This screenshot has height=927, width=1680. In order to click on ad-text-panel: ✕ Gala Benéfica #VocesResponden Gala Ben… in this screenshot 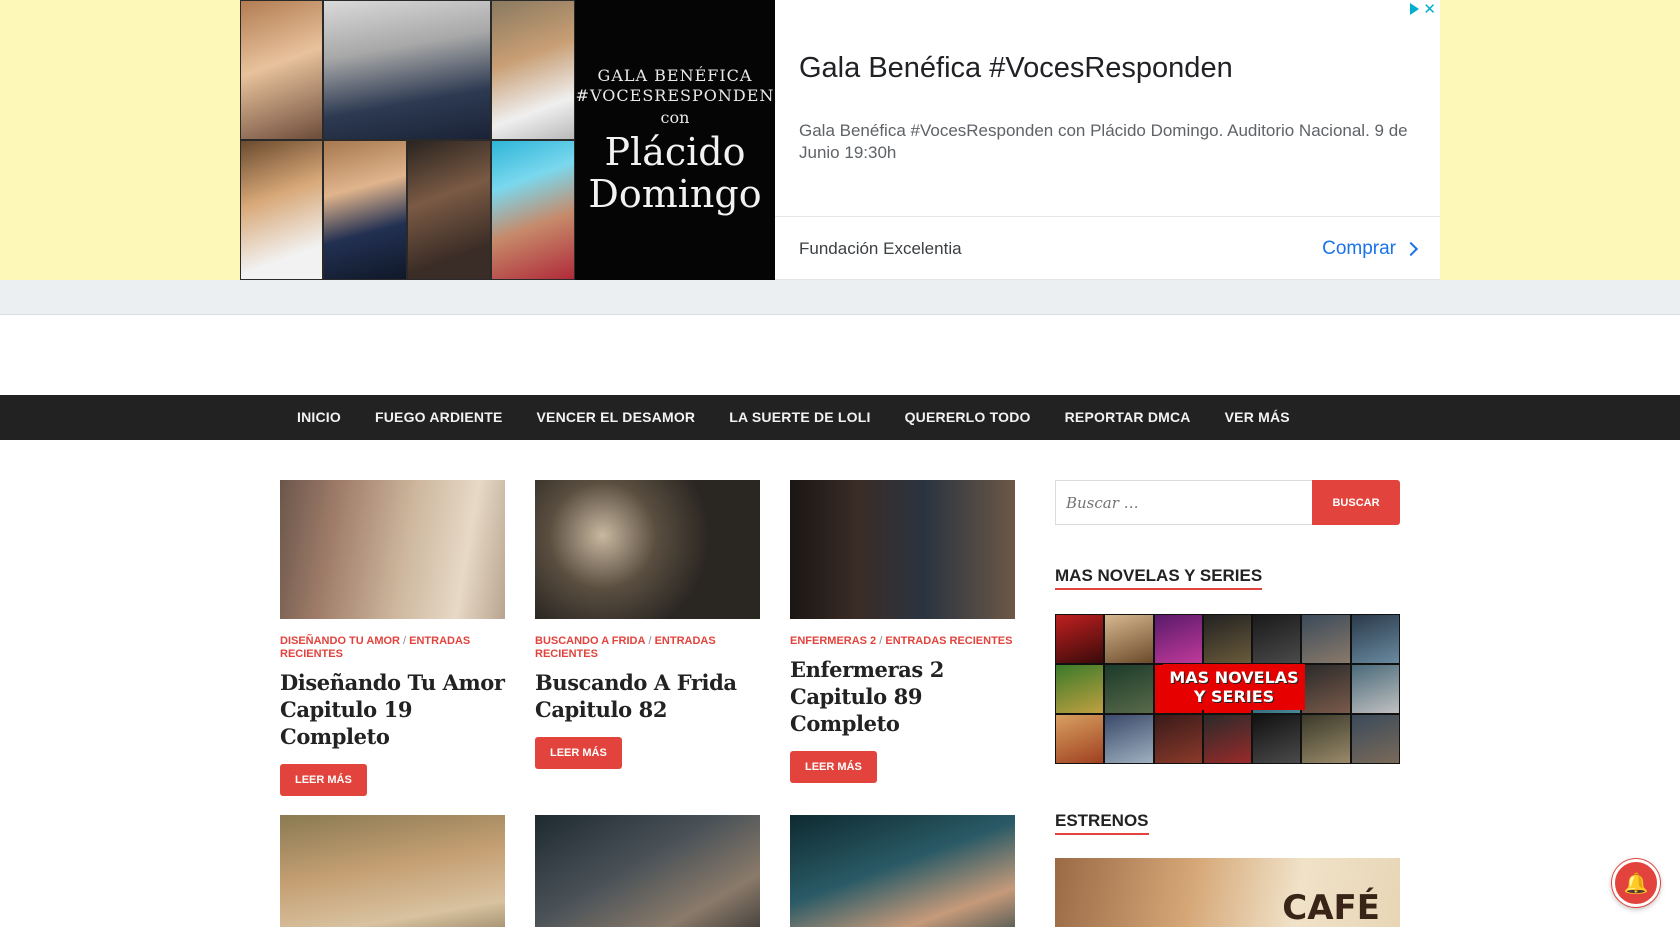, I will do `click(1107, 139)`.